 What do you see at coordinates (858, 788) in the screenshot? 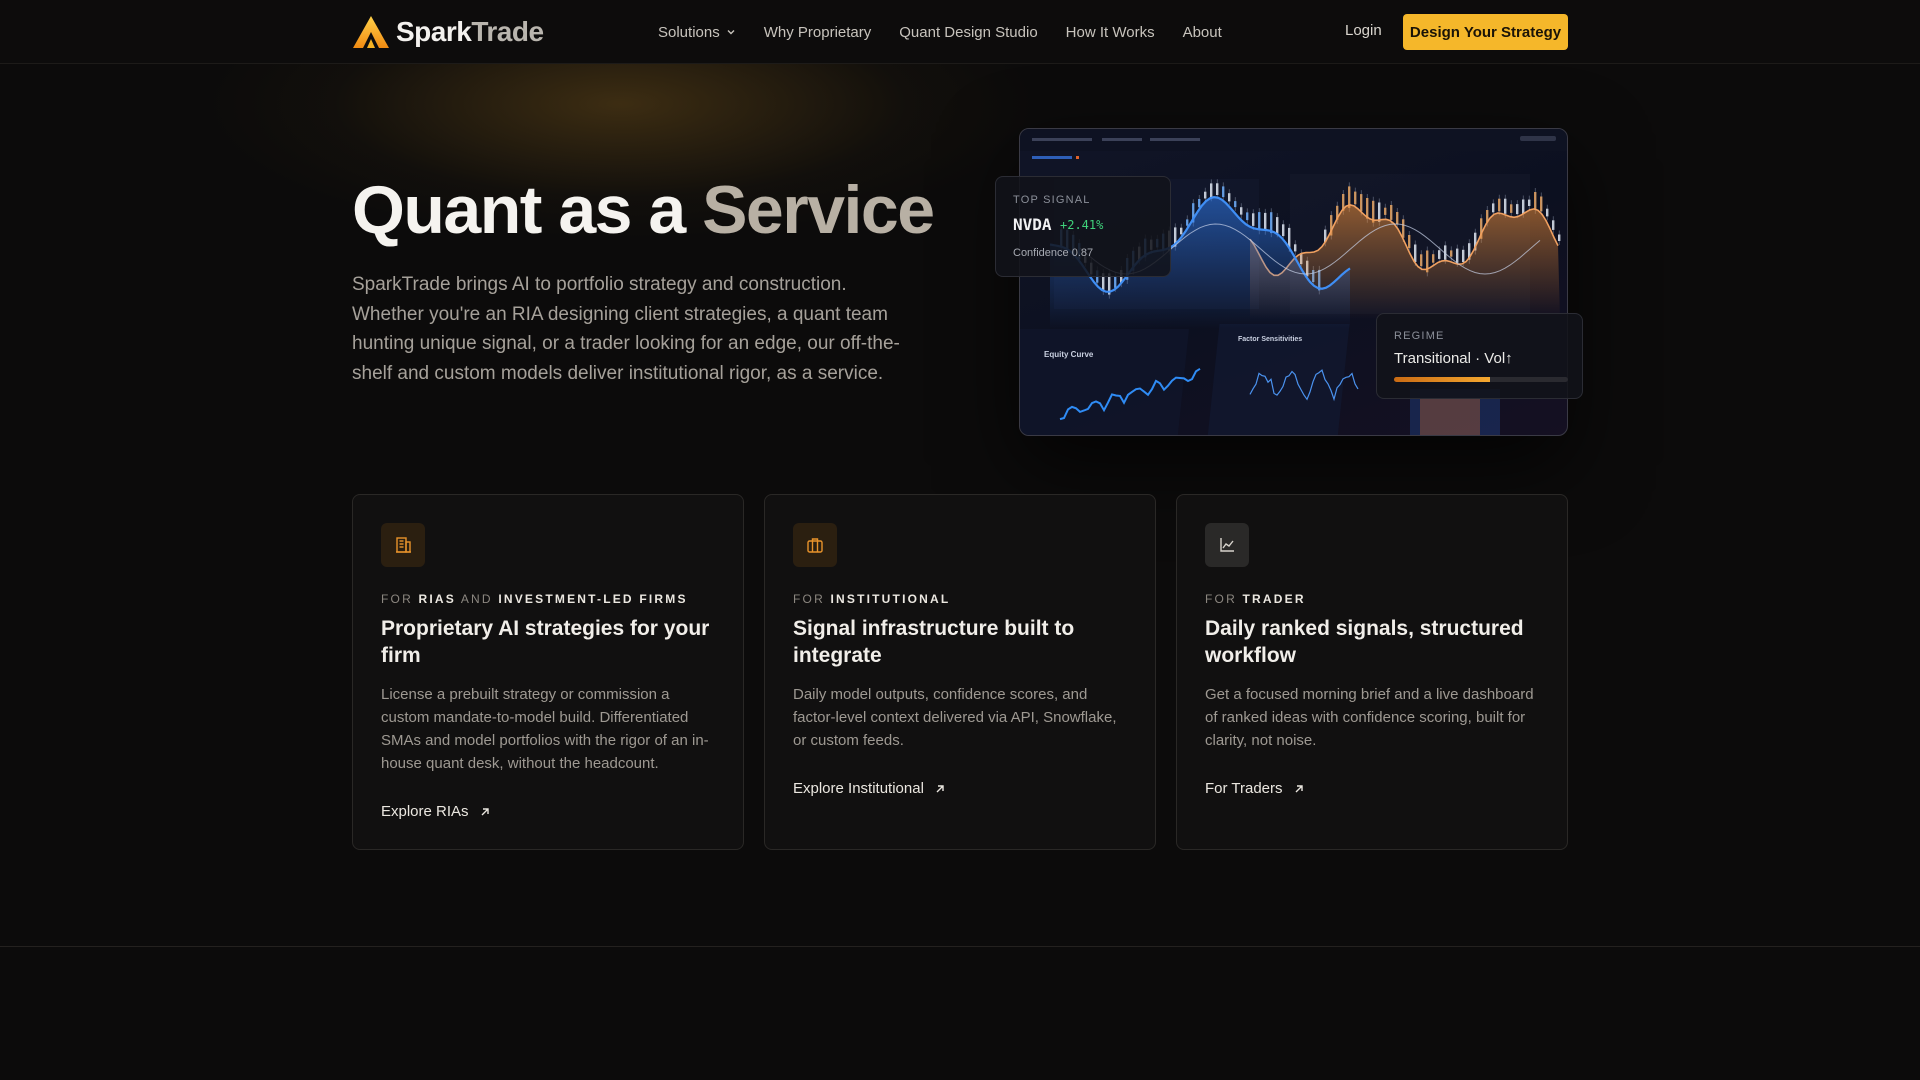
I see `explore-institutional-label: Explore Institutional` at bounding box center [858, 788].